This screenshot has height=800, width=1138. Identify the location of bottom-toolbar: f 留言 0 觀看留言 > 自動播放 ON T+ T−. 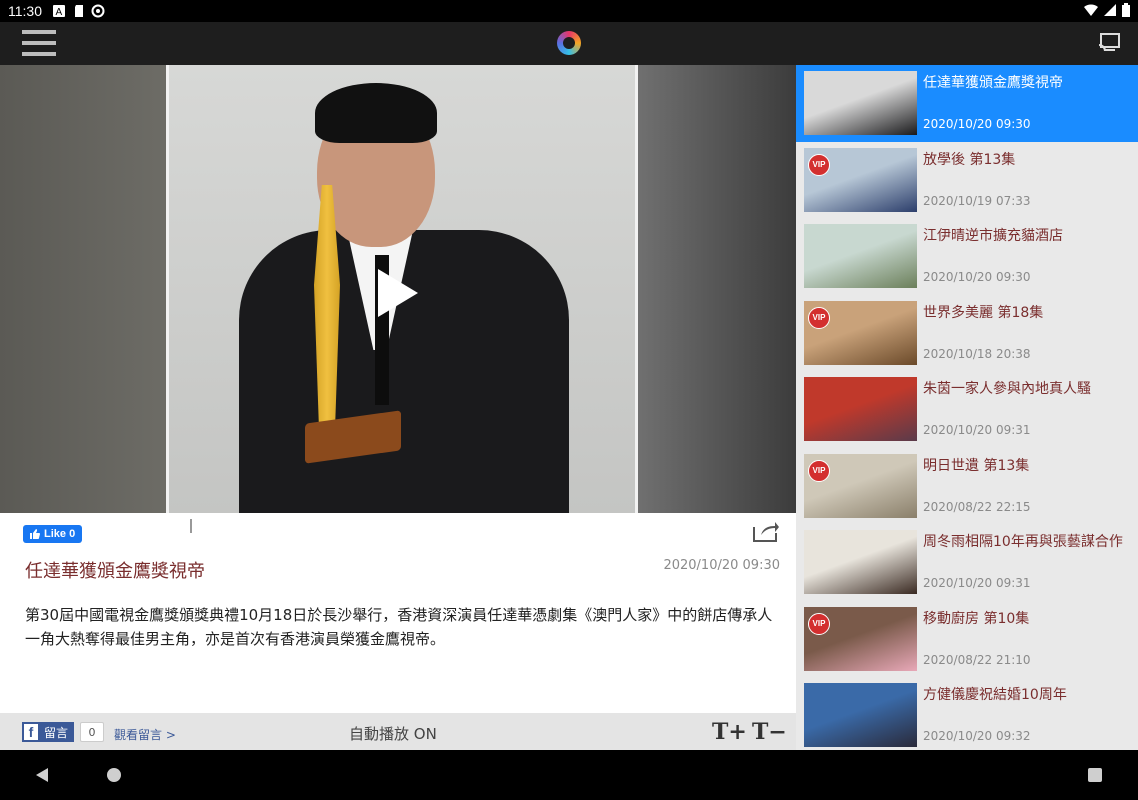
(398, 731).